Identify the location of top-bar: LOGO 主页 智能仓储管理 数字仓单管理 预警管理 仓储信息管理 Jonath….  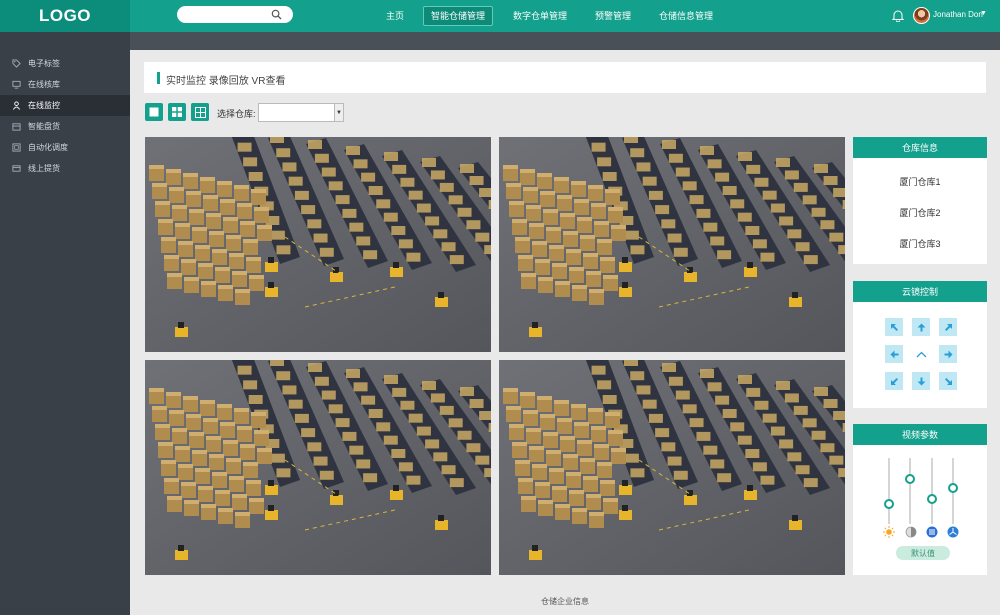
(500, 16).